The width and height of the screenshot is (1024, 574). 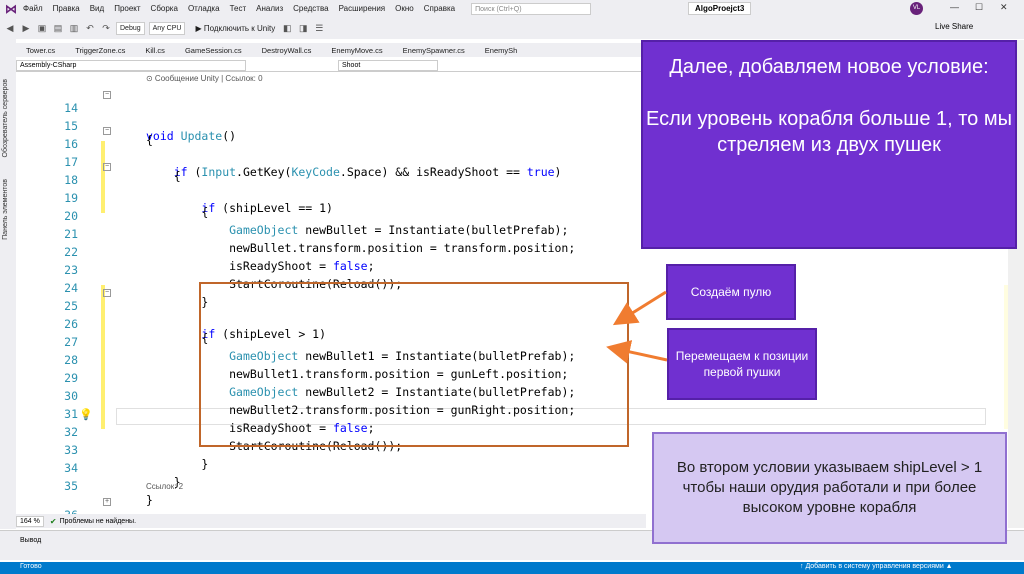 What do you see at coordinates (637, 327) in the screenshot?
I see `callout-arrows` at bounding box center [637, 327].